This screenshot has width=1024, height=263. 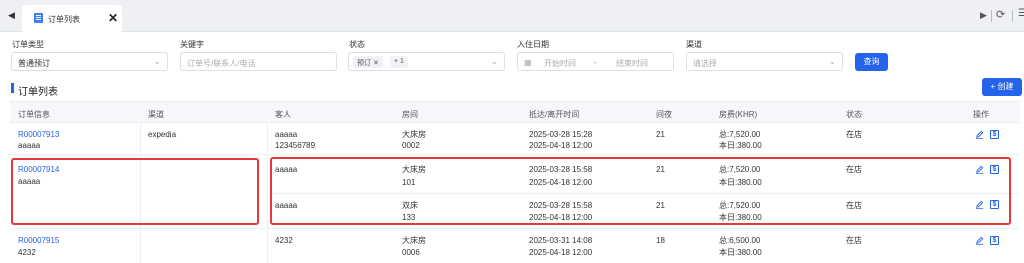 What do you see at coordinates (399, 62) in the screenshot?
I see `status-tag-more: + 1` at bounding box center [399, 62].